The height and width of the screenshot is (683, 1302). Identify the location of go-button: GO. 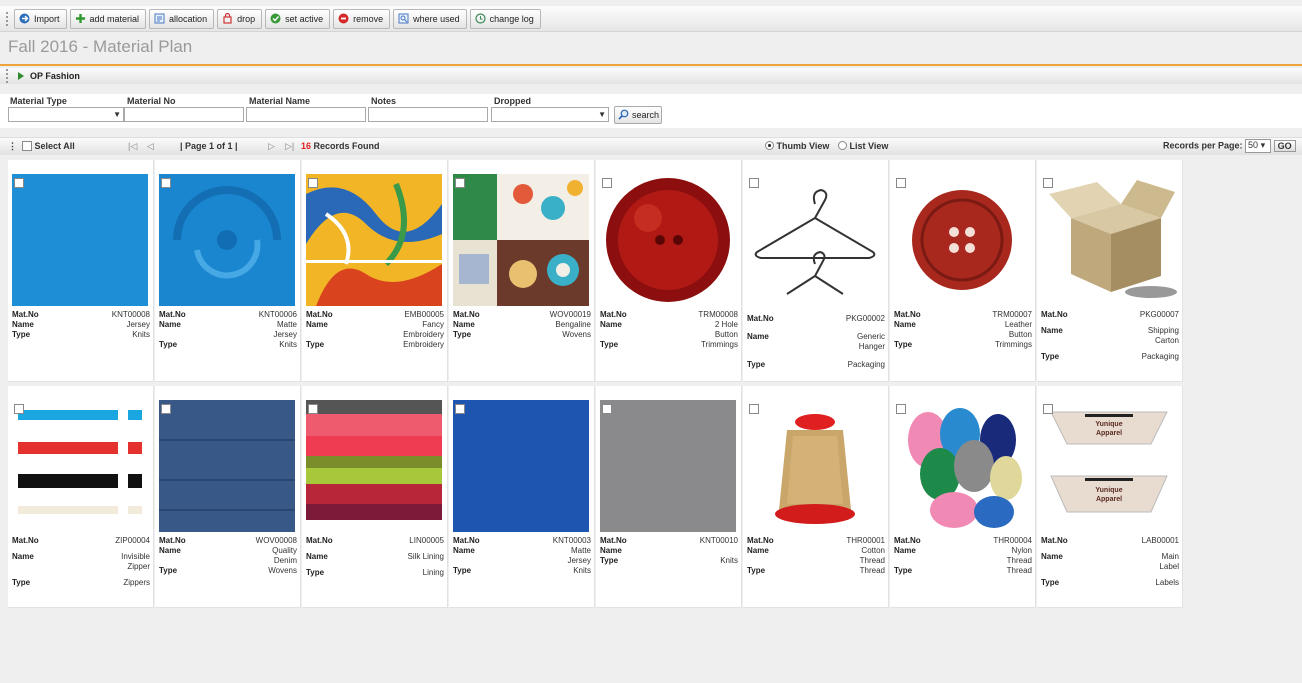
(1284, 146).